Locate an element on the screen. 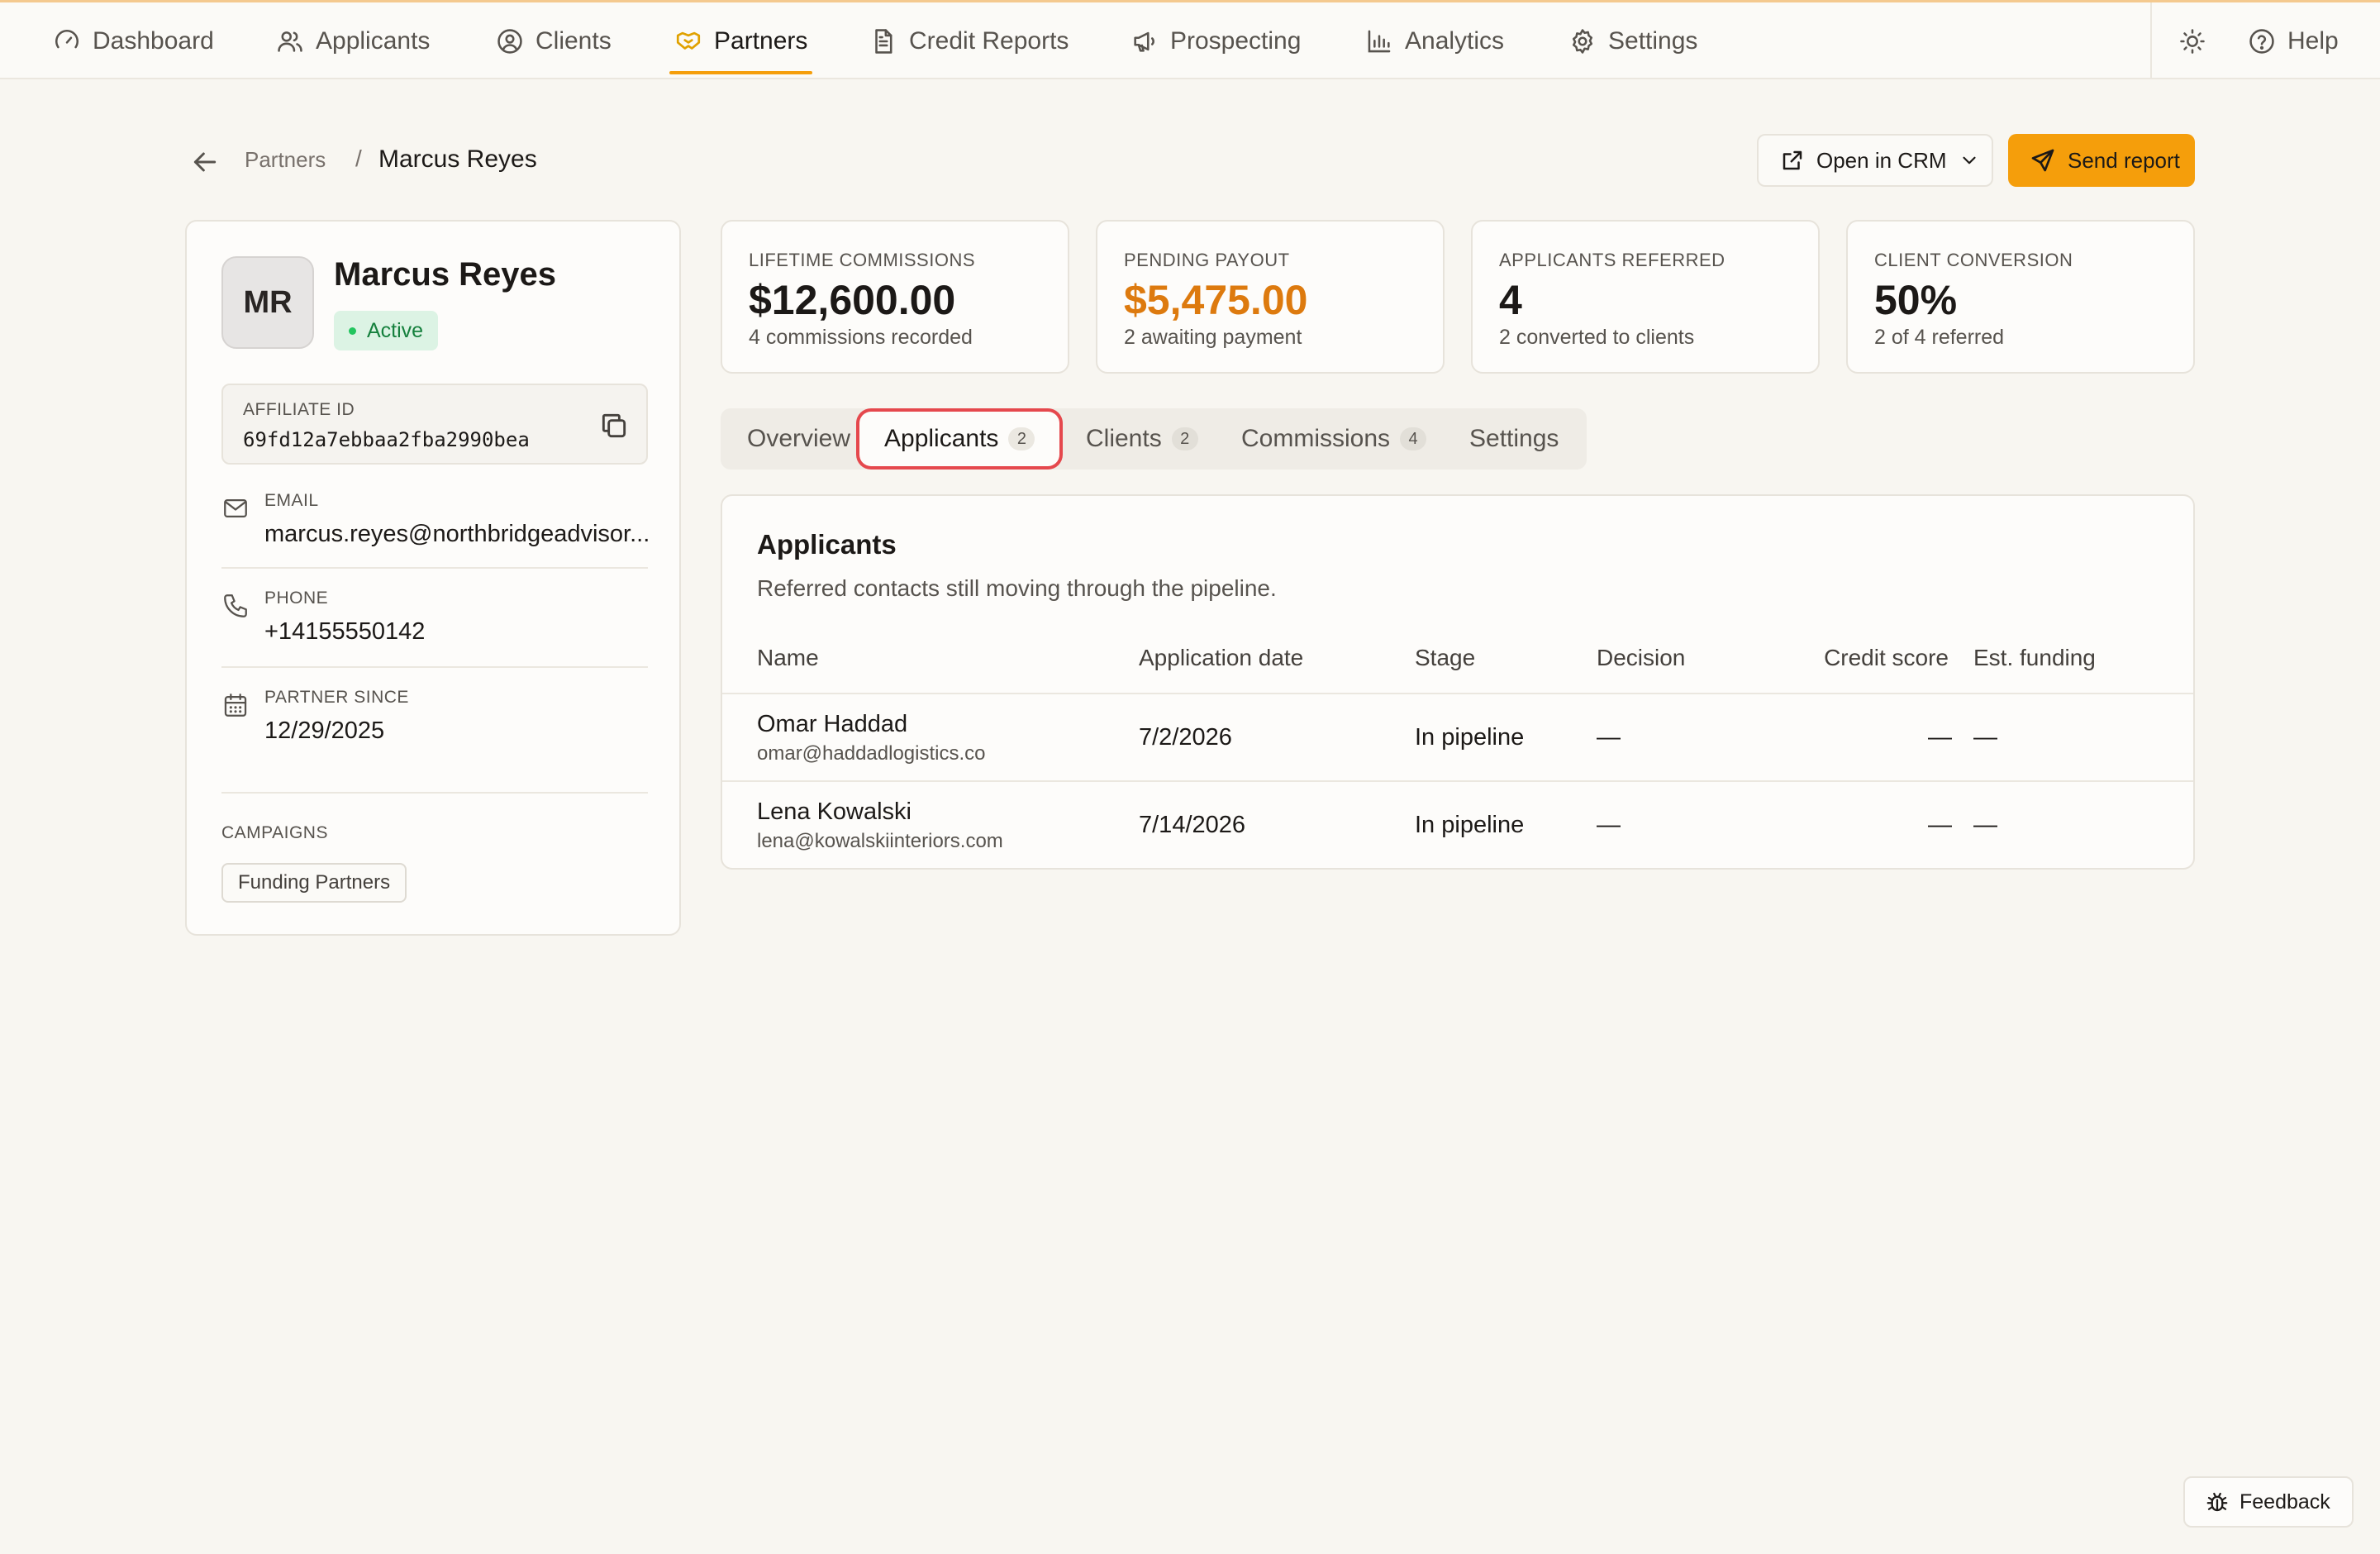 This screenshot has width=2380, height=1554. application-date: 7/2/2026 is located at coordinates (1185, 737).